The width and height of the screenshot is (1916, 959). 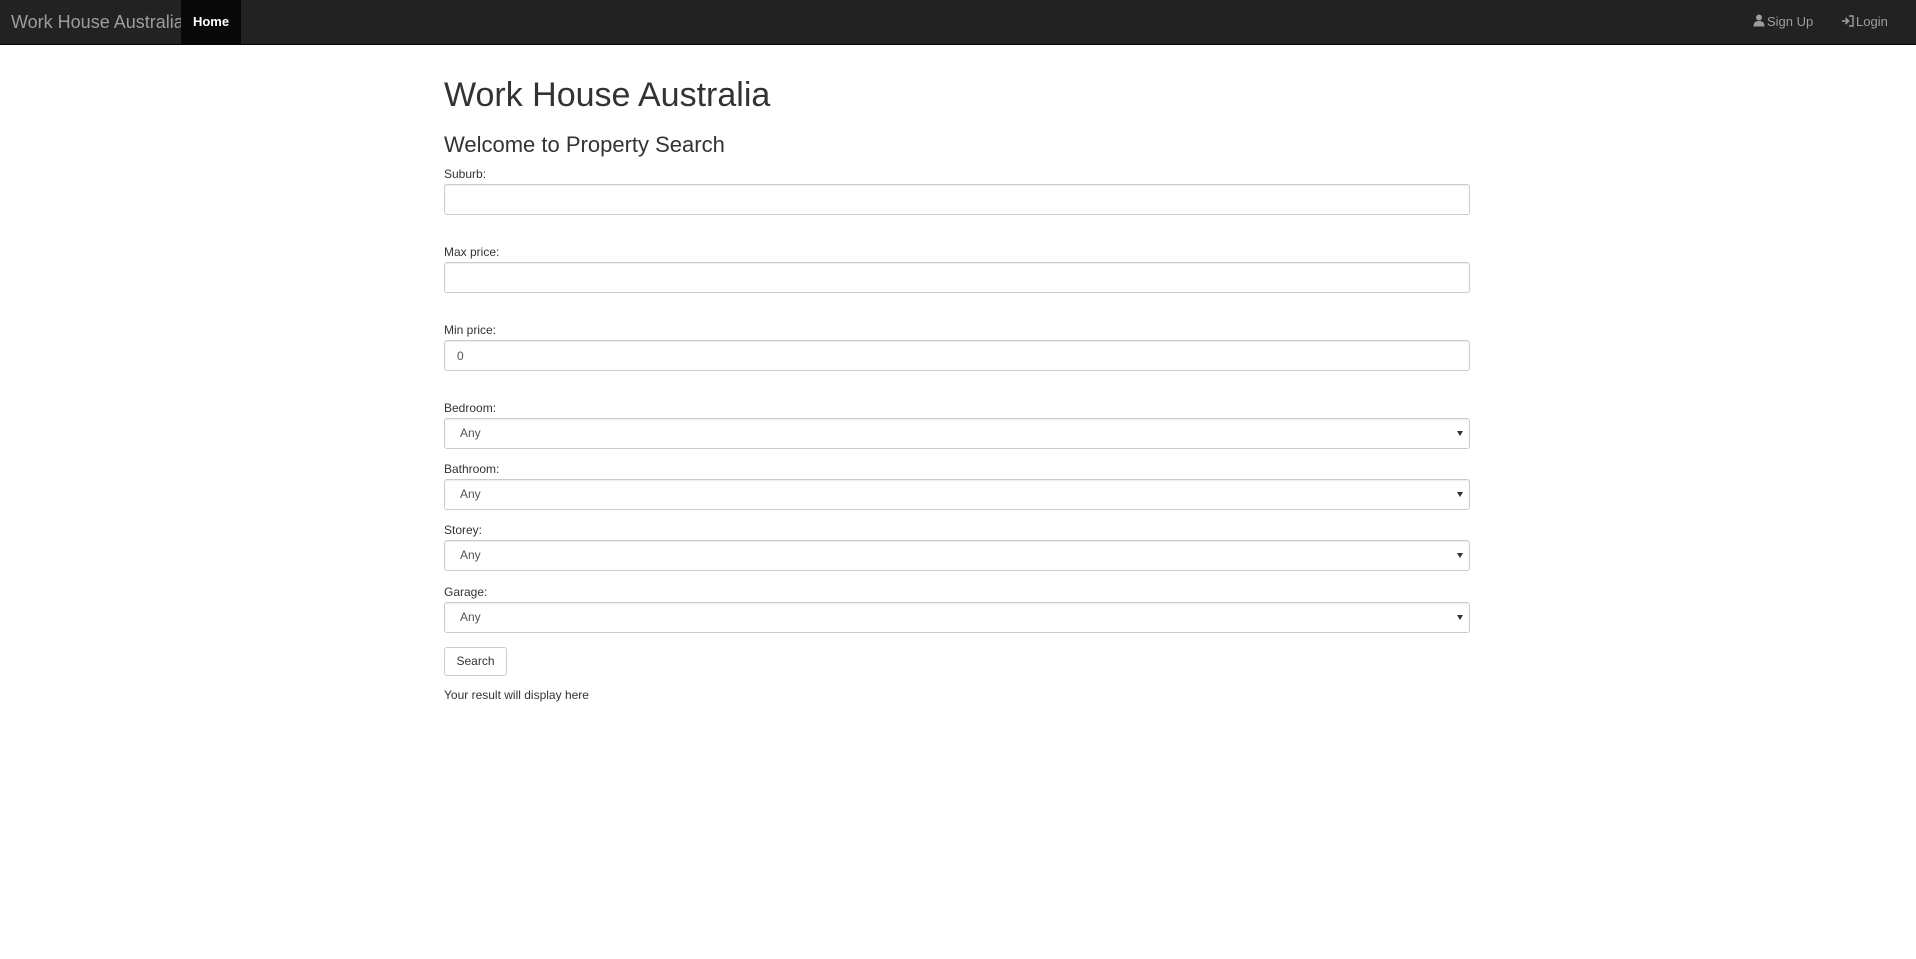 What do you see at coordinates (957, 277) in the screenshot?
I see `max-price-input` at bounding box center [957, 277].